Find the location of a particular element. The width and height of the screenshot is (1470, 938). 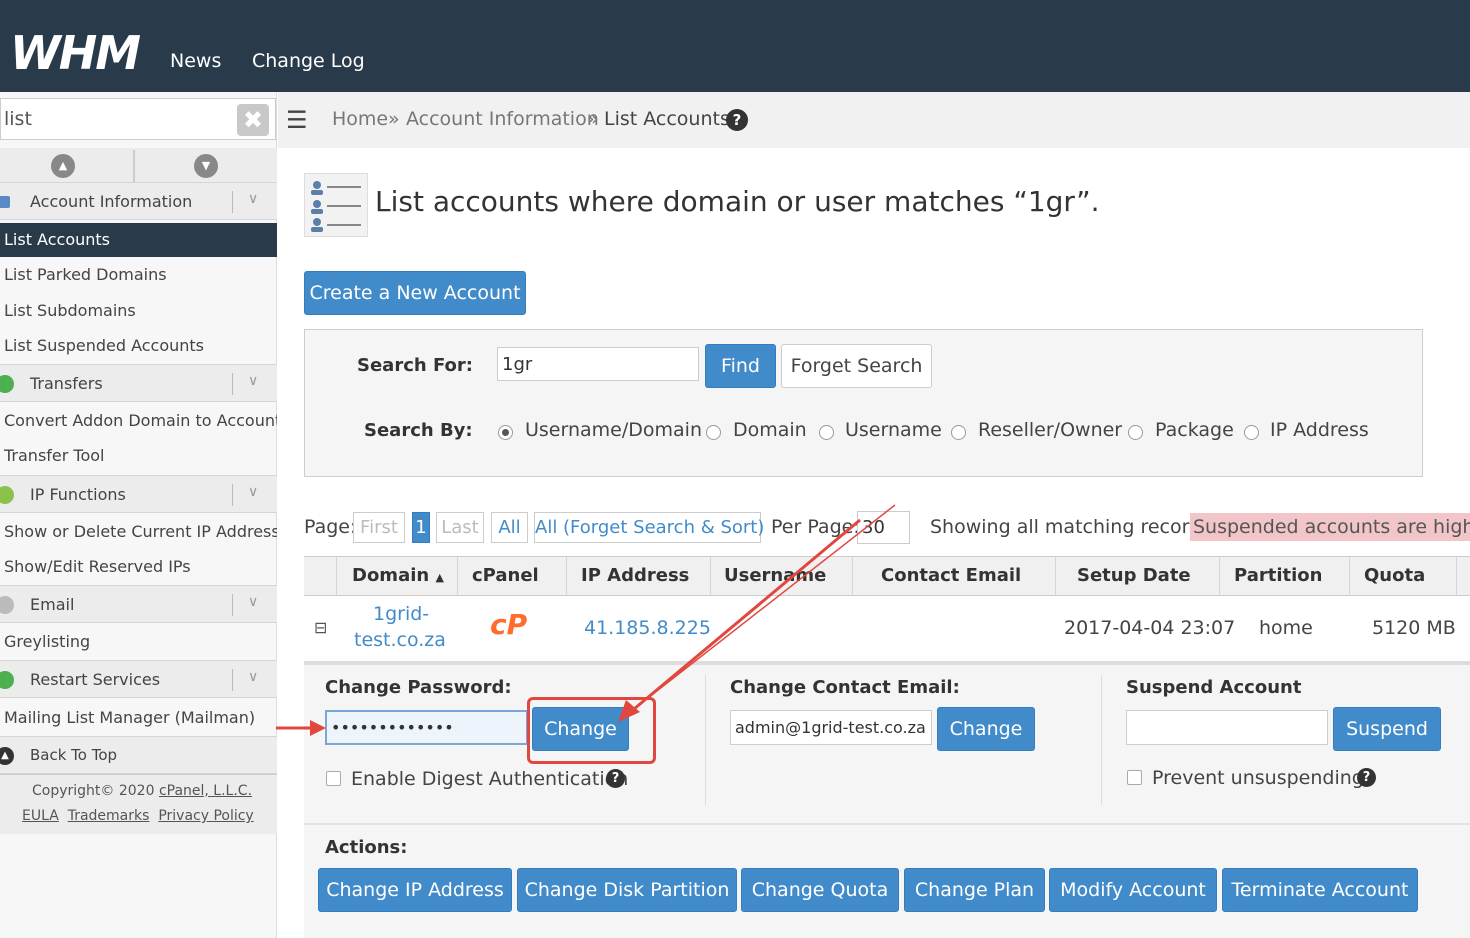

sidebar-group-restart-services: Restart Services ∨ is located at coordinates (138, 679).